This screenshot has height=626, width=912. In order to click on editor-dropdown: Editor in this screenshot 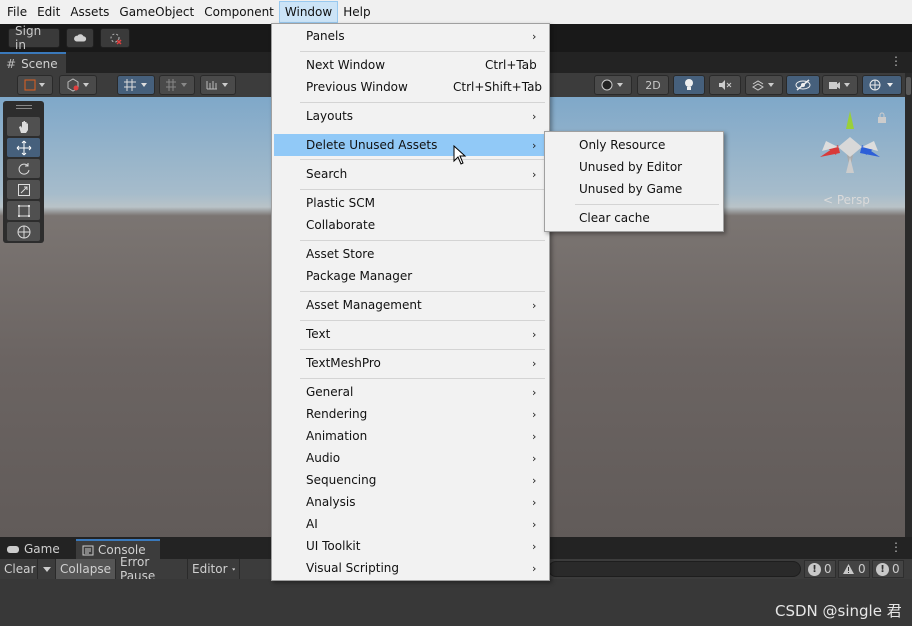, I will do `click(214, 569)`.